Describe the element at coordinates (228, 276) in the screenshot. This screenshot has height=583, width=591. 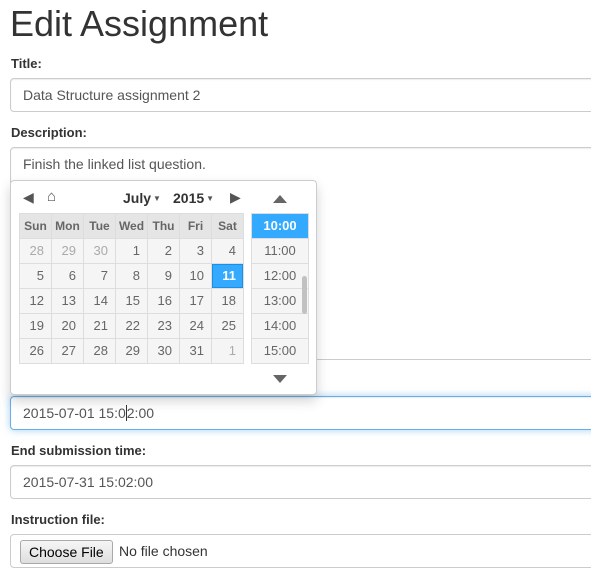
I see `calendar-day: 11` at that location.